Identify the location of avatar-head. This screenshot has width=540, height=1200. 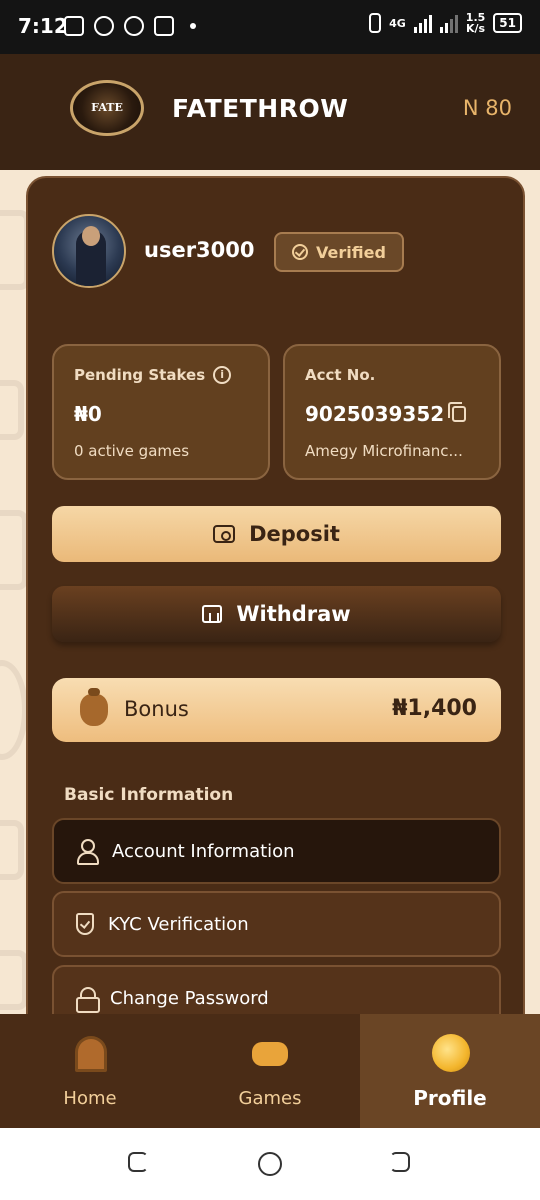
(91, 236).